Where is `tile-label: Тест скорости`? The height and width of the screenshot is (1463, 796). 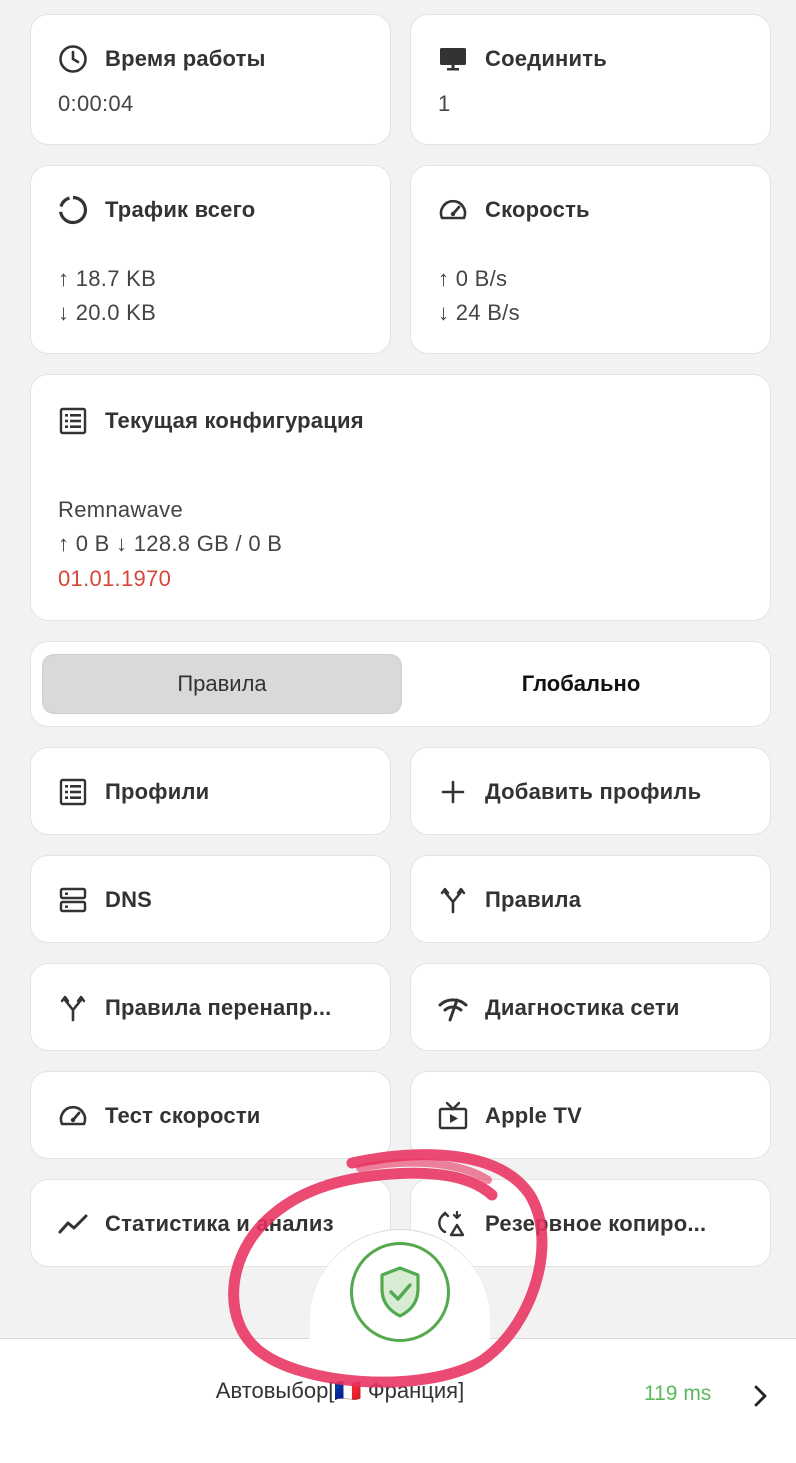
tile-label: Тест скорости is located at coordinates (183, 1115).